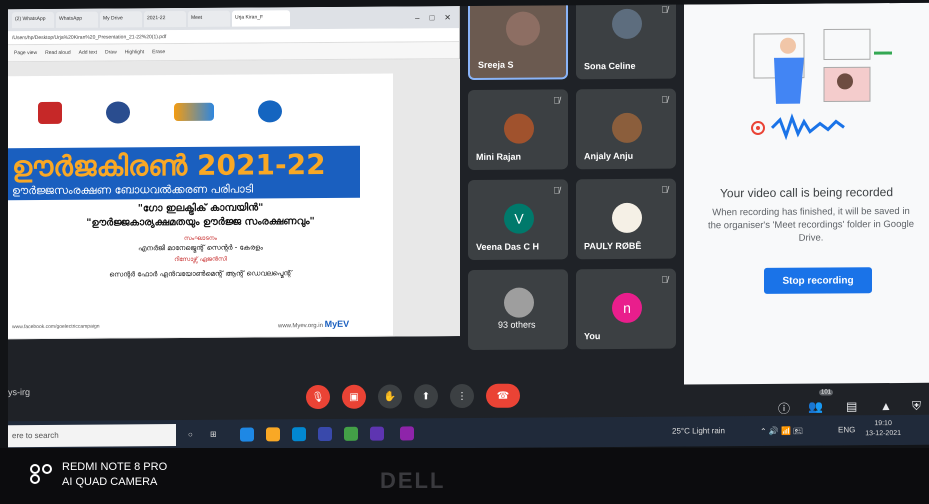 The image size is (929, 504). Describe the element at coordinates (698, 430) in the screenshot. I see `weather-widget: 25°C Light rain` at that location.